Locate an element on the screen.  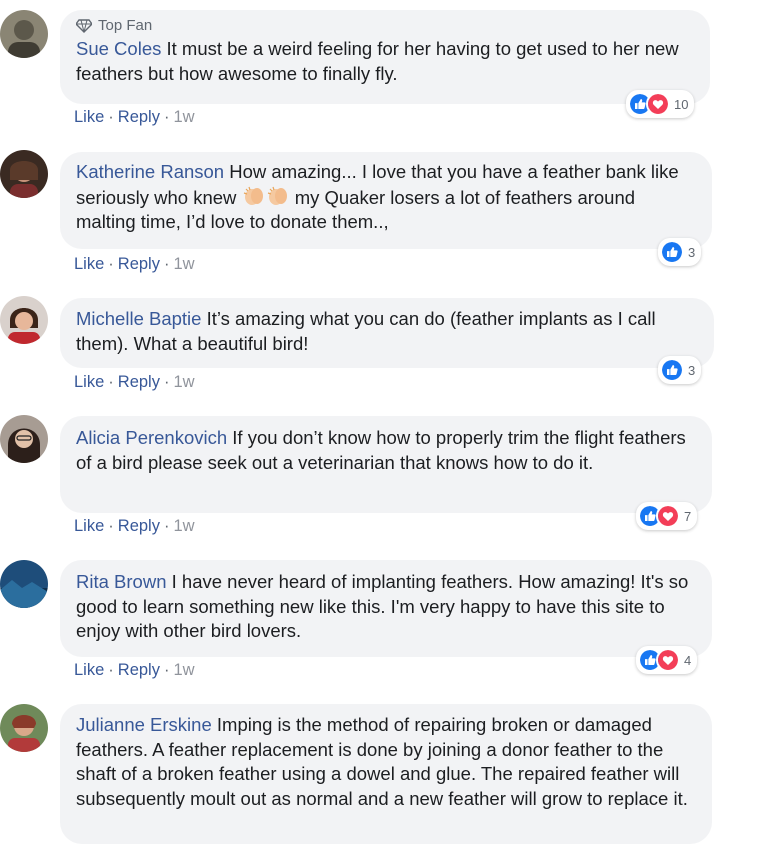
comment-author: Rita Brown is located at coordinates (121, 581).